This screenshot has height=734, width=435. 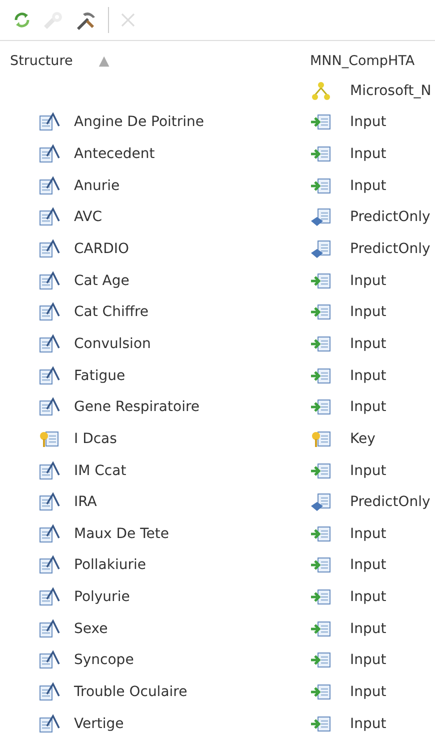 I want to click on attribute-name: Trouble Oculaire, so click(x=131, y=692).